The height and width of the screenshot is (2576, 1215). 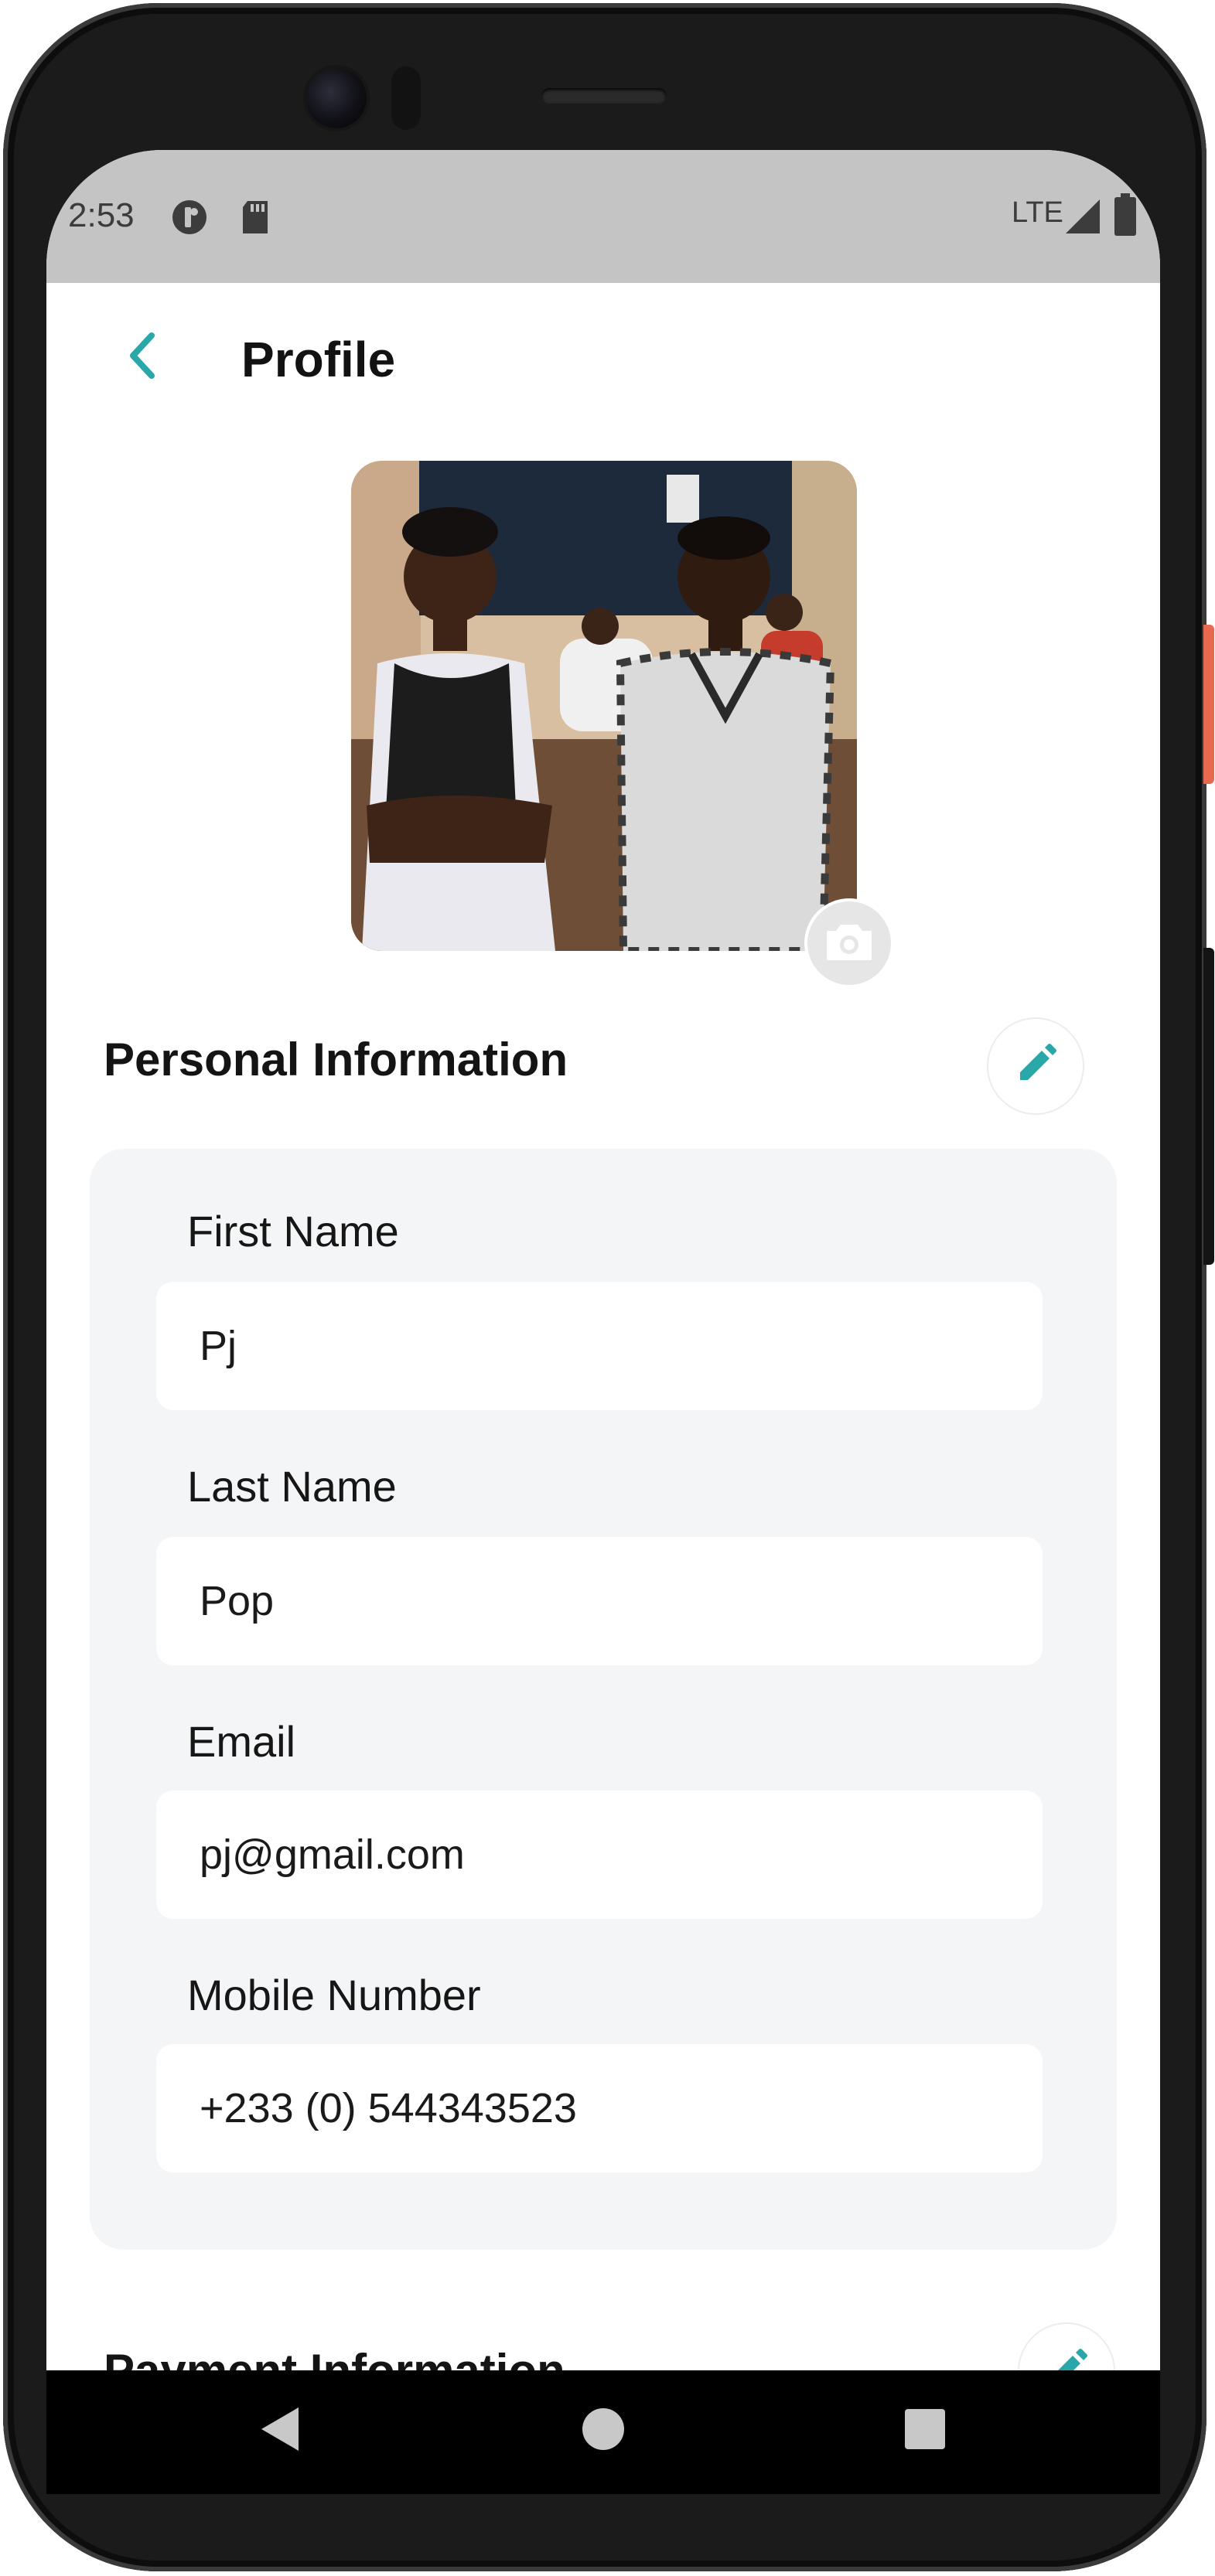 I want to click on personal-information-title: Personal Information, so click(x=336, y=1059).